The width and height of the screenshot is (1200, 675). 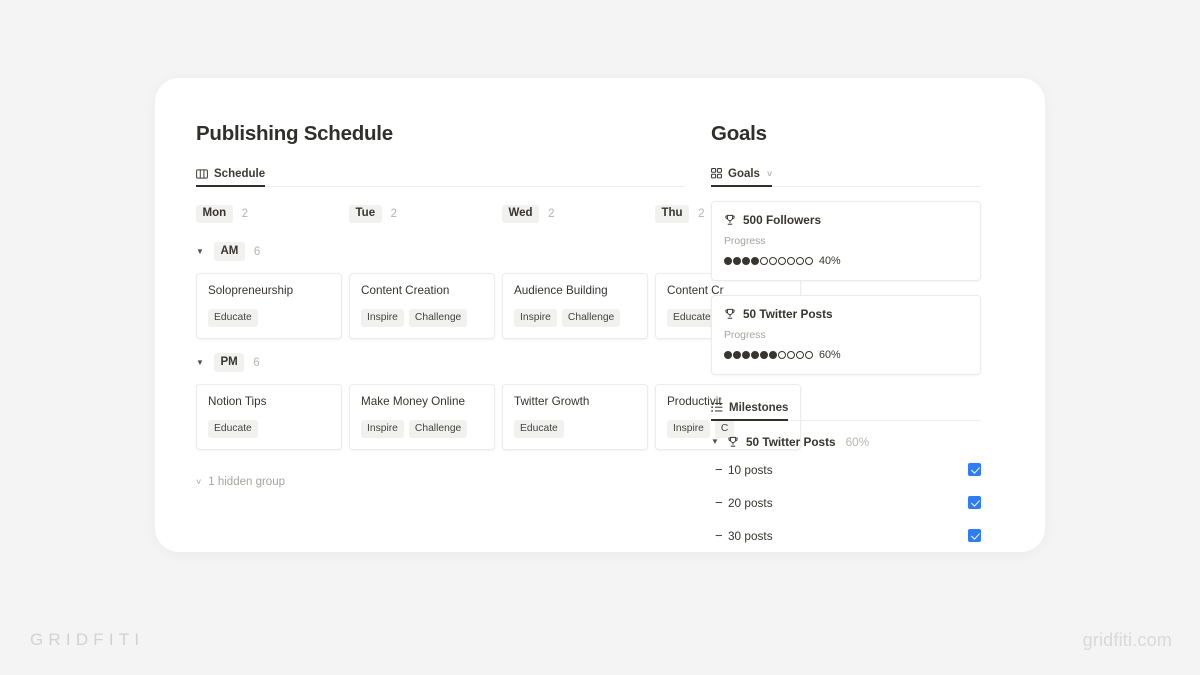 I want to click on board-view-icon, so click(x=202, y=174).